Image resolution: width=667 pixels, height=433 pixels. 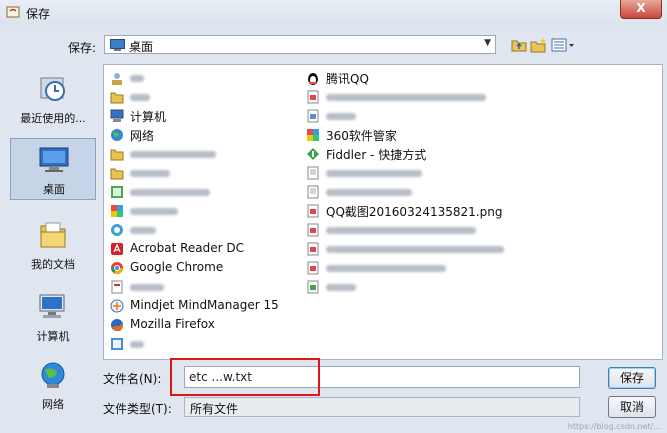 What do you see at coordinates (53, 404) in the screenshot?
I see `place-label: 网络` at bounding box center [53, 404].